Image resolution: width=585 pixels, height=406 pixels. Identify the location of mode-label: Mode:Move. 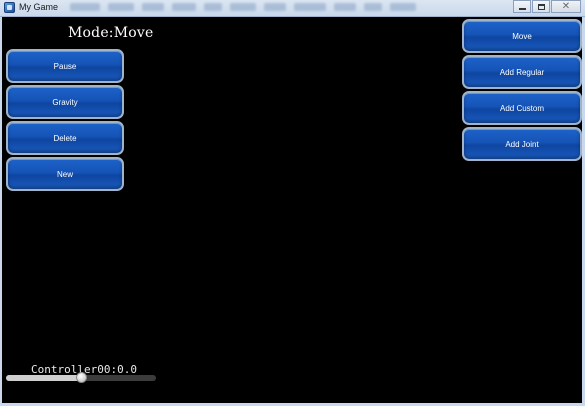
(111, 33).